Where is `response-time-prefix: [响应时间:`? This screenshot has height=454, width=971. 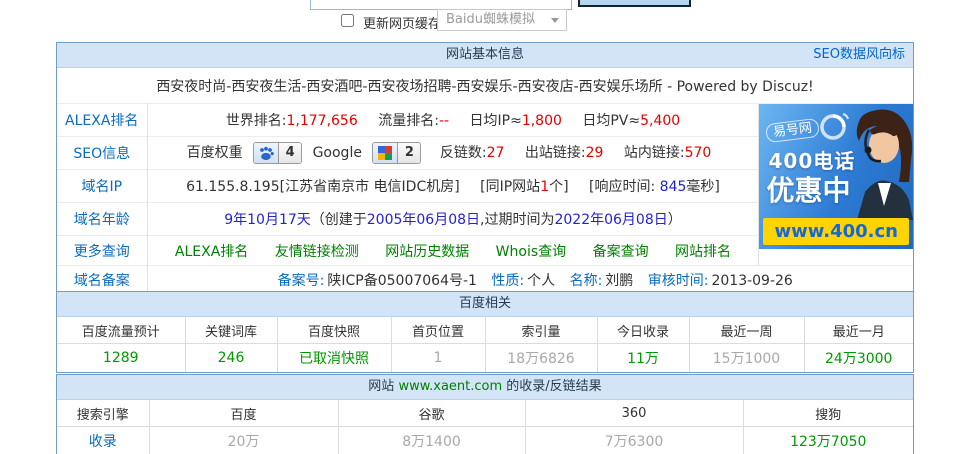
response-time-prefix: [响应时间: is located at coordinates (624, 187).